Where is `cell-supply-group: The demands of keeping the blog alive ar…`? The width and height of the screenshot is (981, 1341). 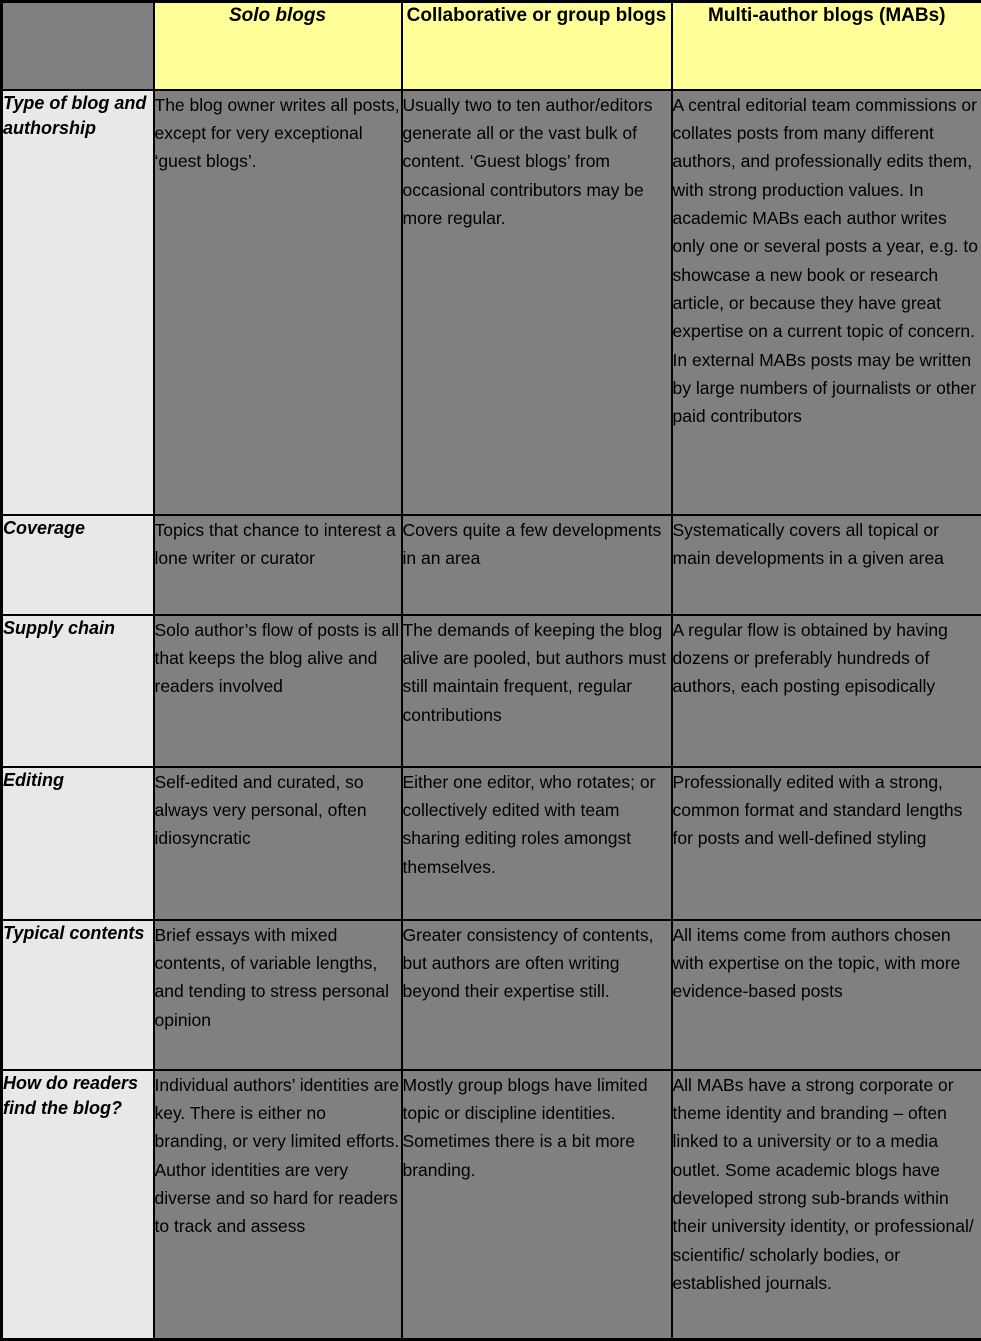
cell-supply-group: The demands of keeping the blog alive ar… is located at coordinates (537, 691).